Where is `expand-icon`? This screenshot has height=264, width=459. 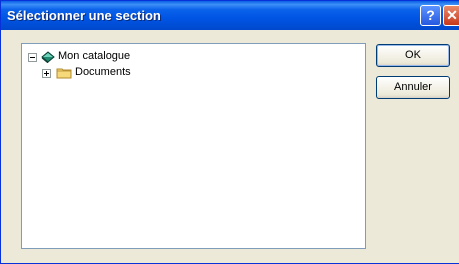
expand-icon is located at coordinates (46, 73).